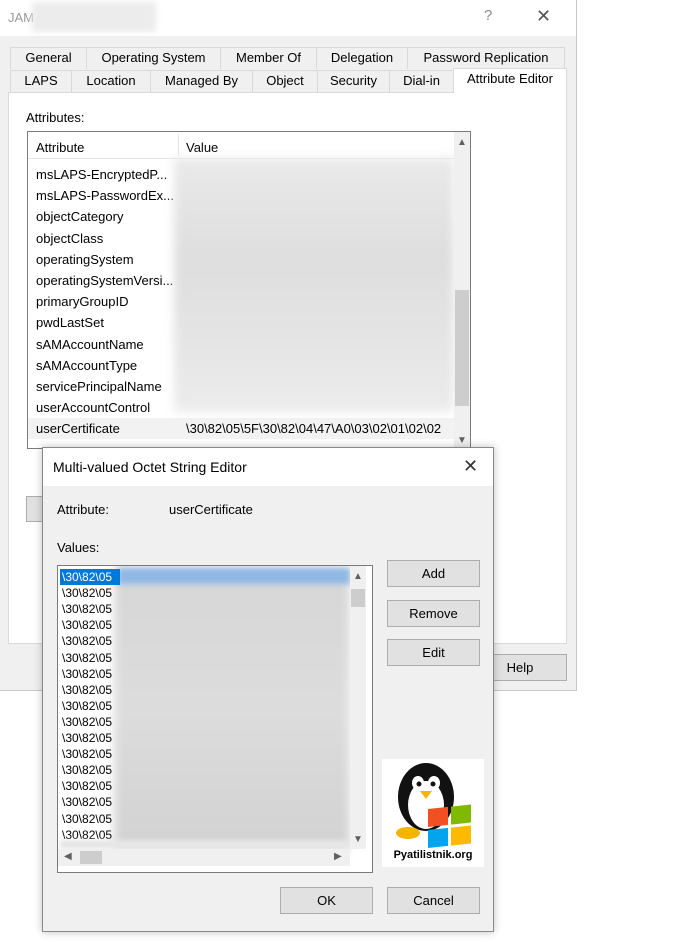 This screenshot has width=677, height=946. What do you see at coordinates (470, 466) in the screenshot?
I see `dialog-close-icon: ✕` at bounding box center [470, 466].